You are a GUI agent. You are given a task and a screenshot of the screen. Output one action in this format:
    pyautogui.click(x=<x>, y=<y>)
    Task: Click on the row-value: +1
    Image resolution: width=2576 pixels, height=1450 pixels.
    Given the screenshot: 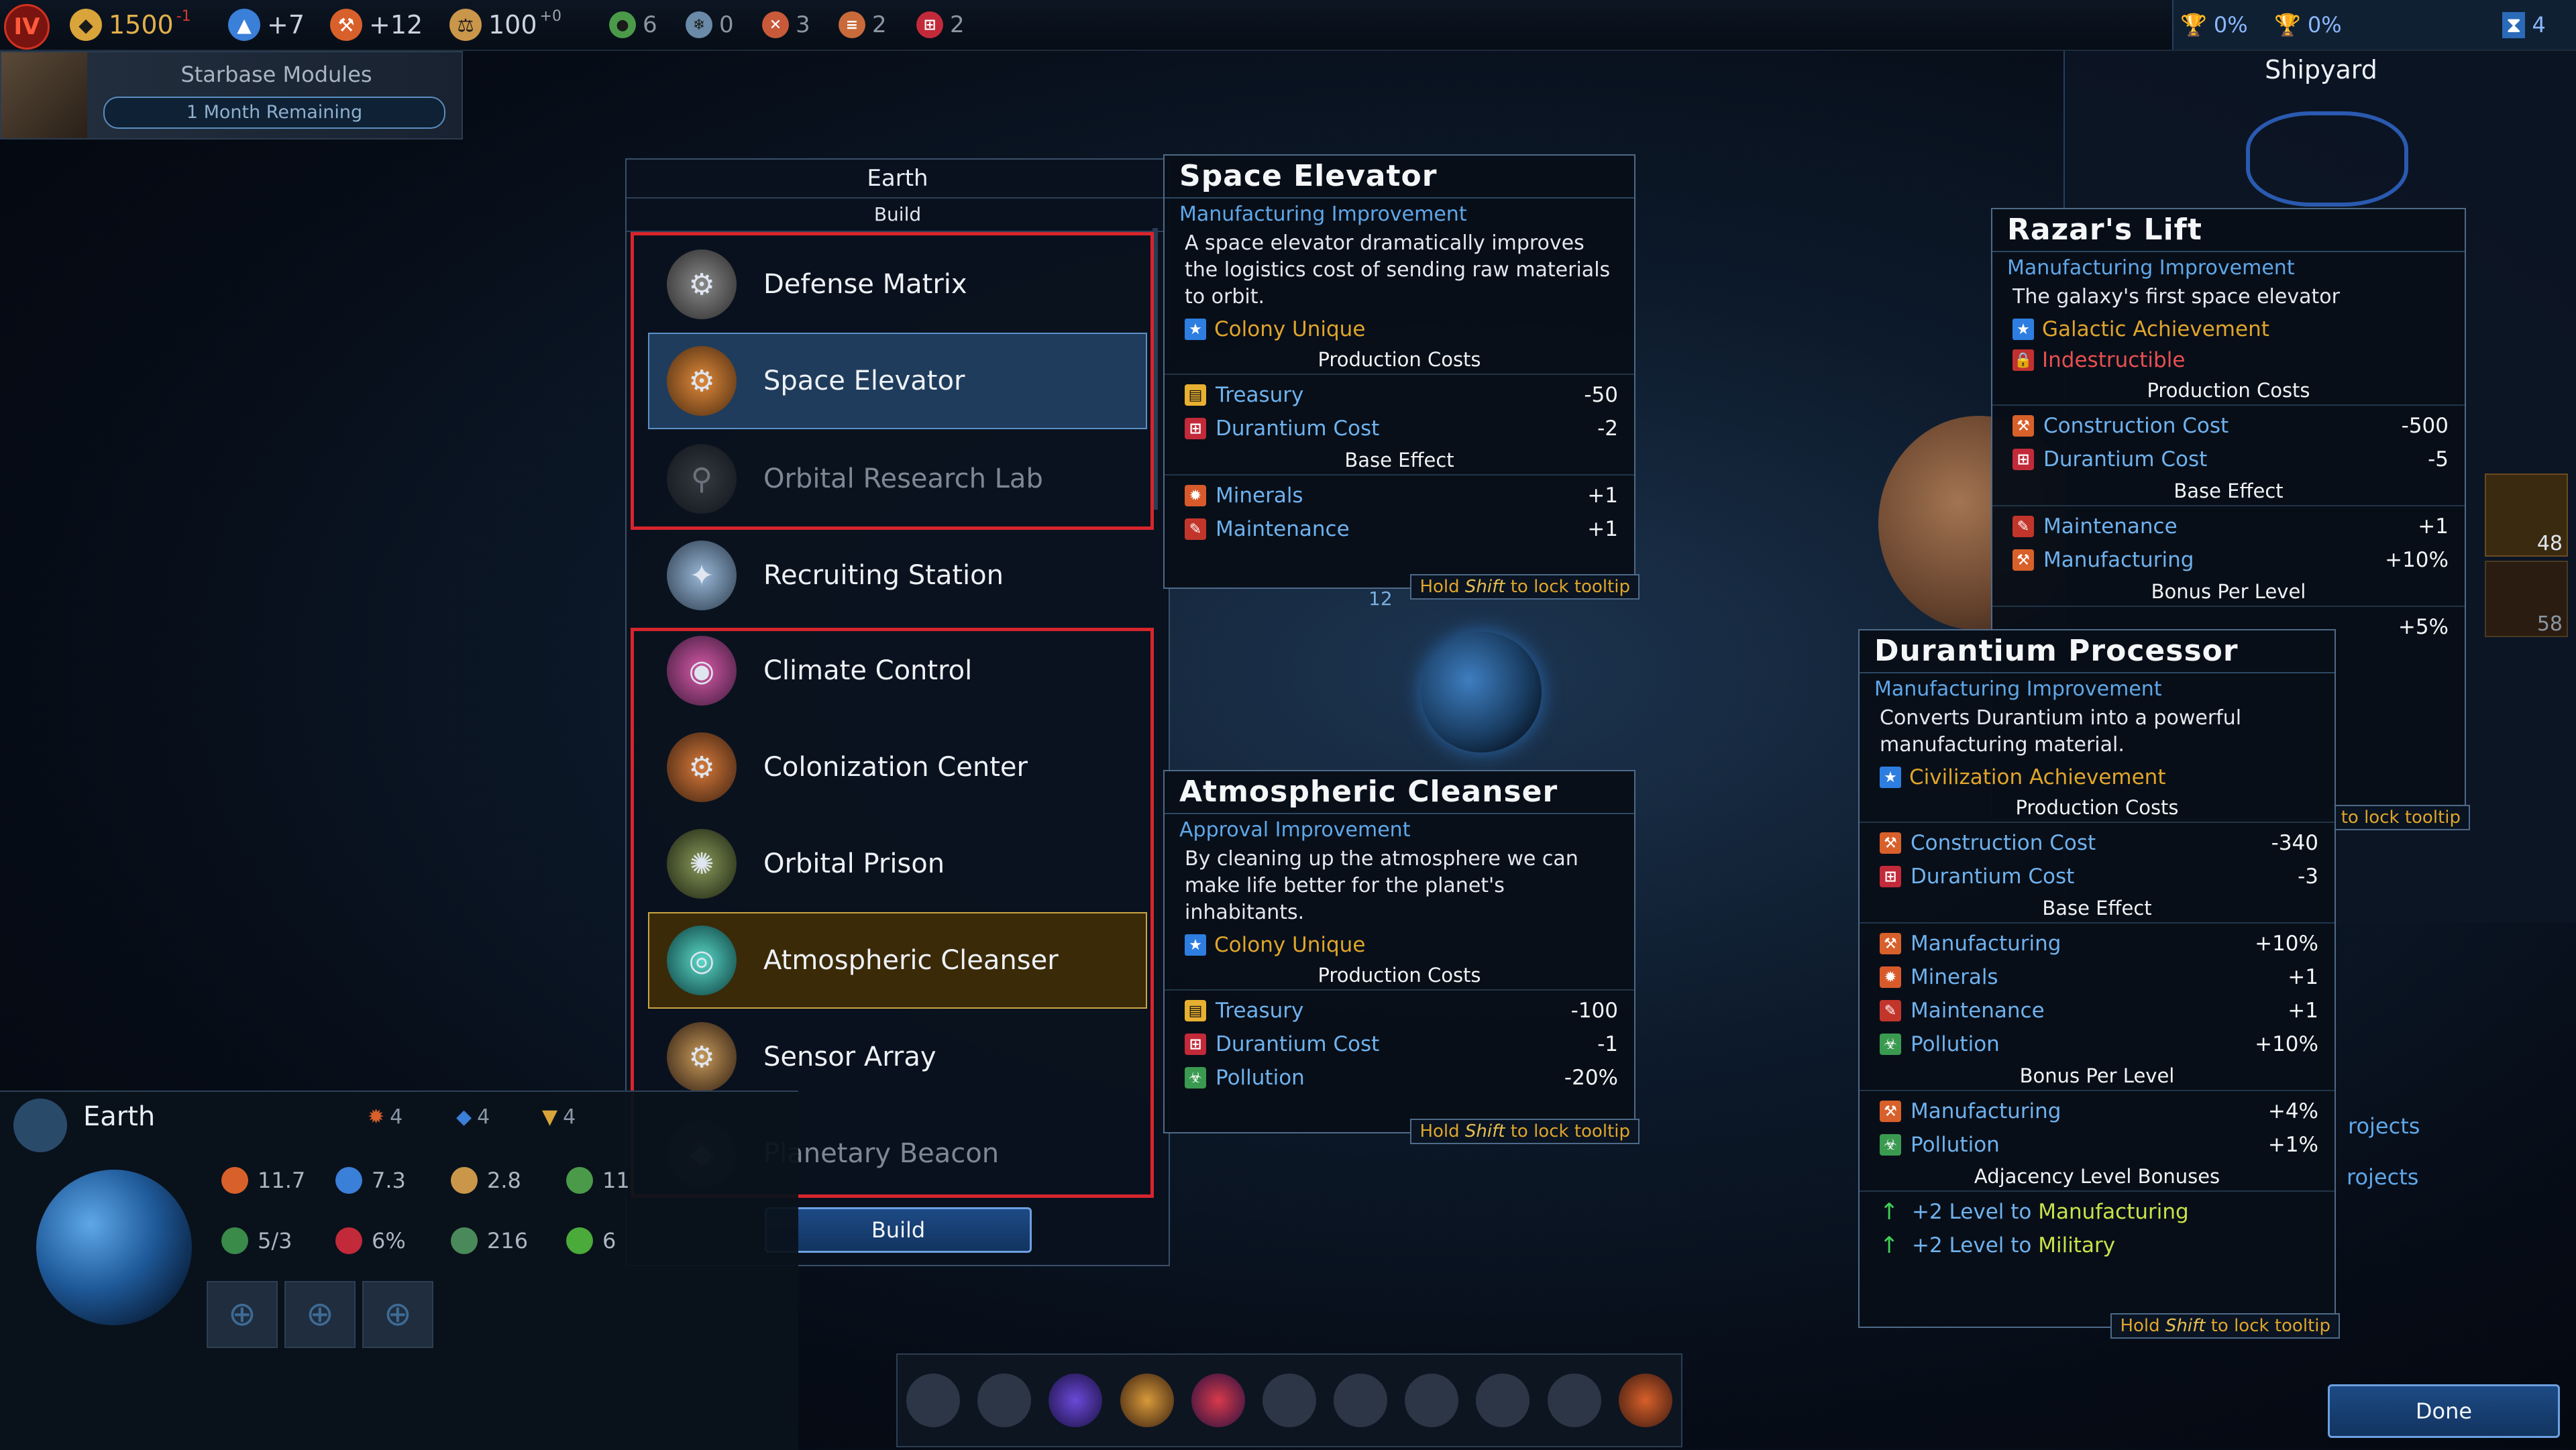 What is the action you would take?
    pyautogui.click(x=2303, y=977)
    